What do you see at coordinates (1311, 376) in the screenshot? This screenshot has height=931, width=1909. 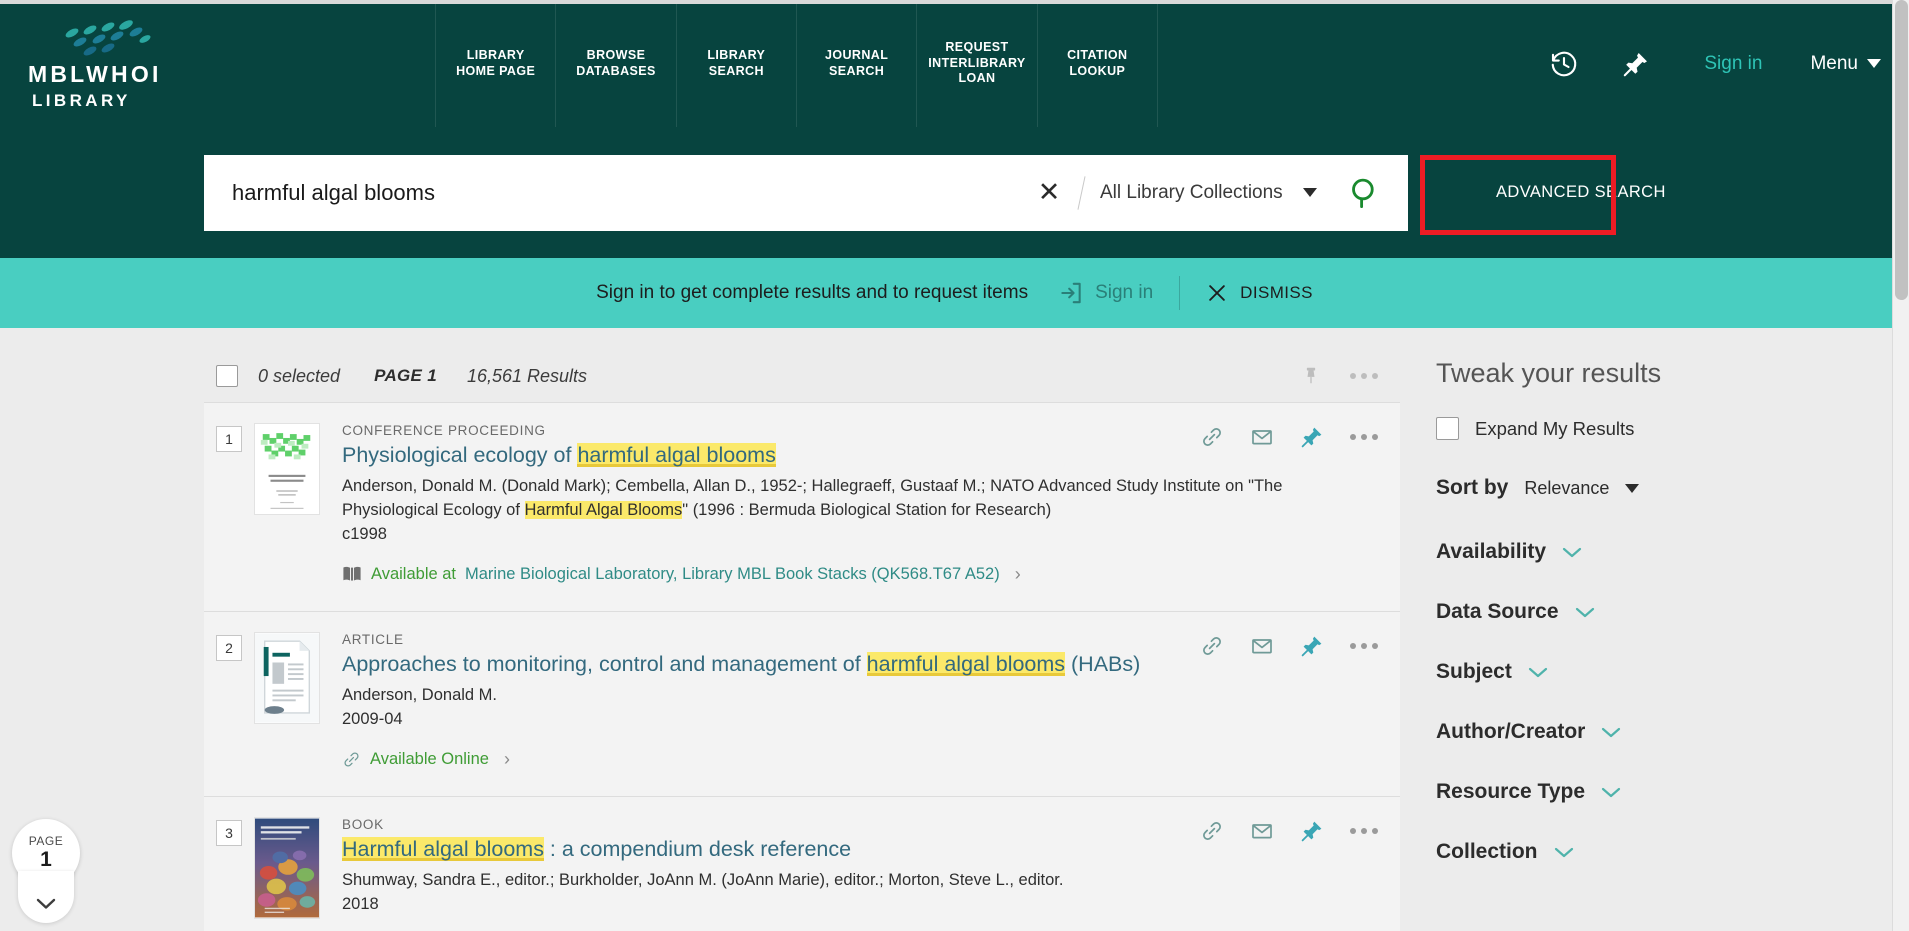 I see `toolbar-pin-button` at bounding box center [1311, 376].